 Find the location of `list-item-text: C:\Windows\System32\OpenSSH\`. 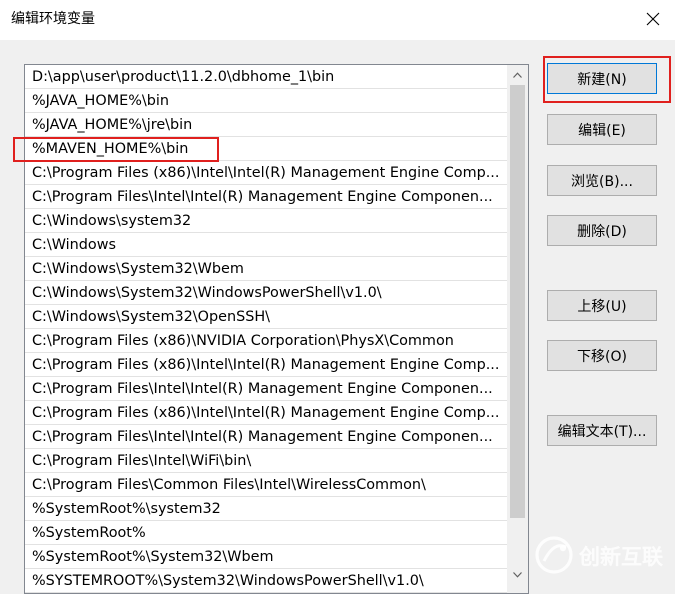

list-item-text: C:\Windows\System32\OpenSSH\ is located at coordinates (151, 317).